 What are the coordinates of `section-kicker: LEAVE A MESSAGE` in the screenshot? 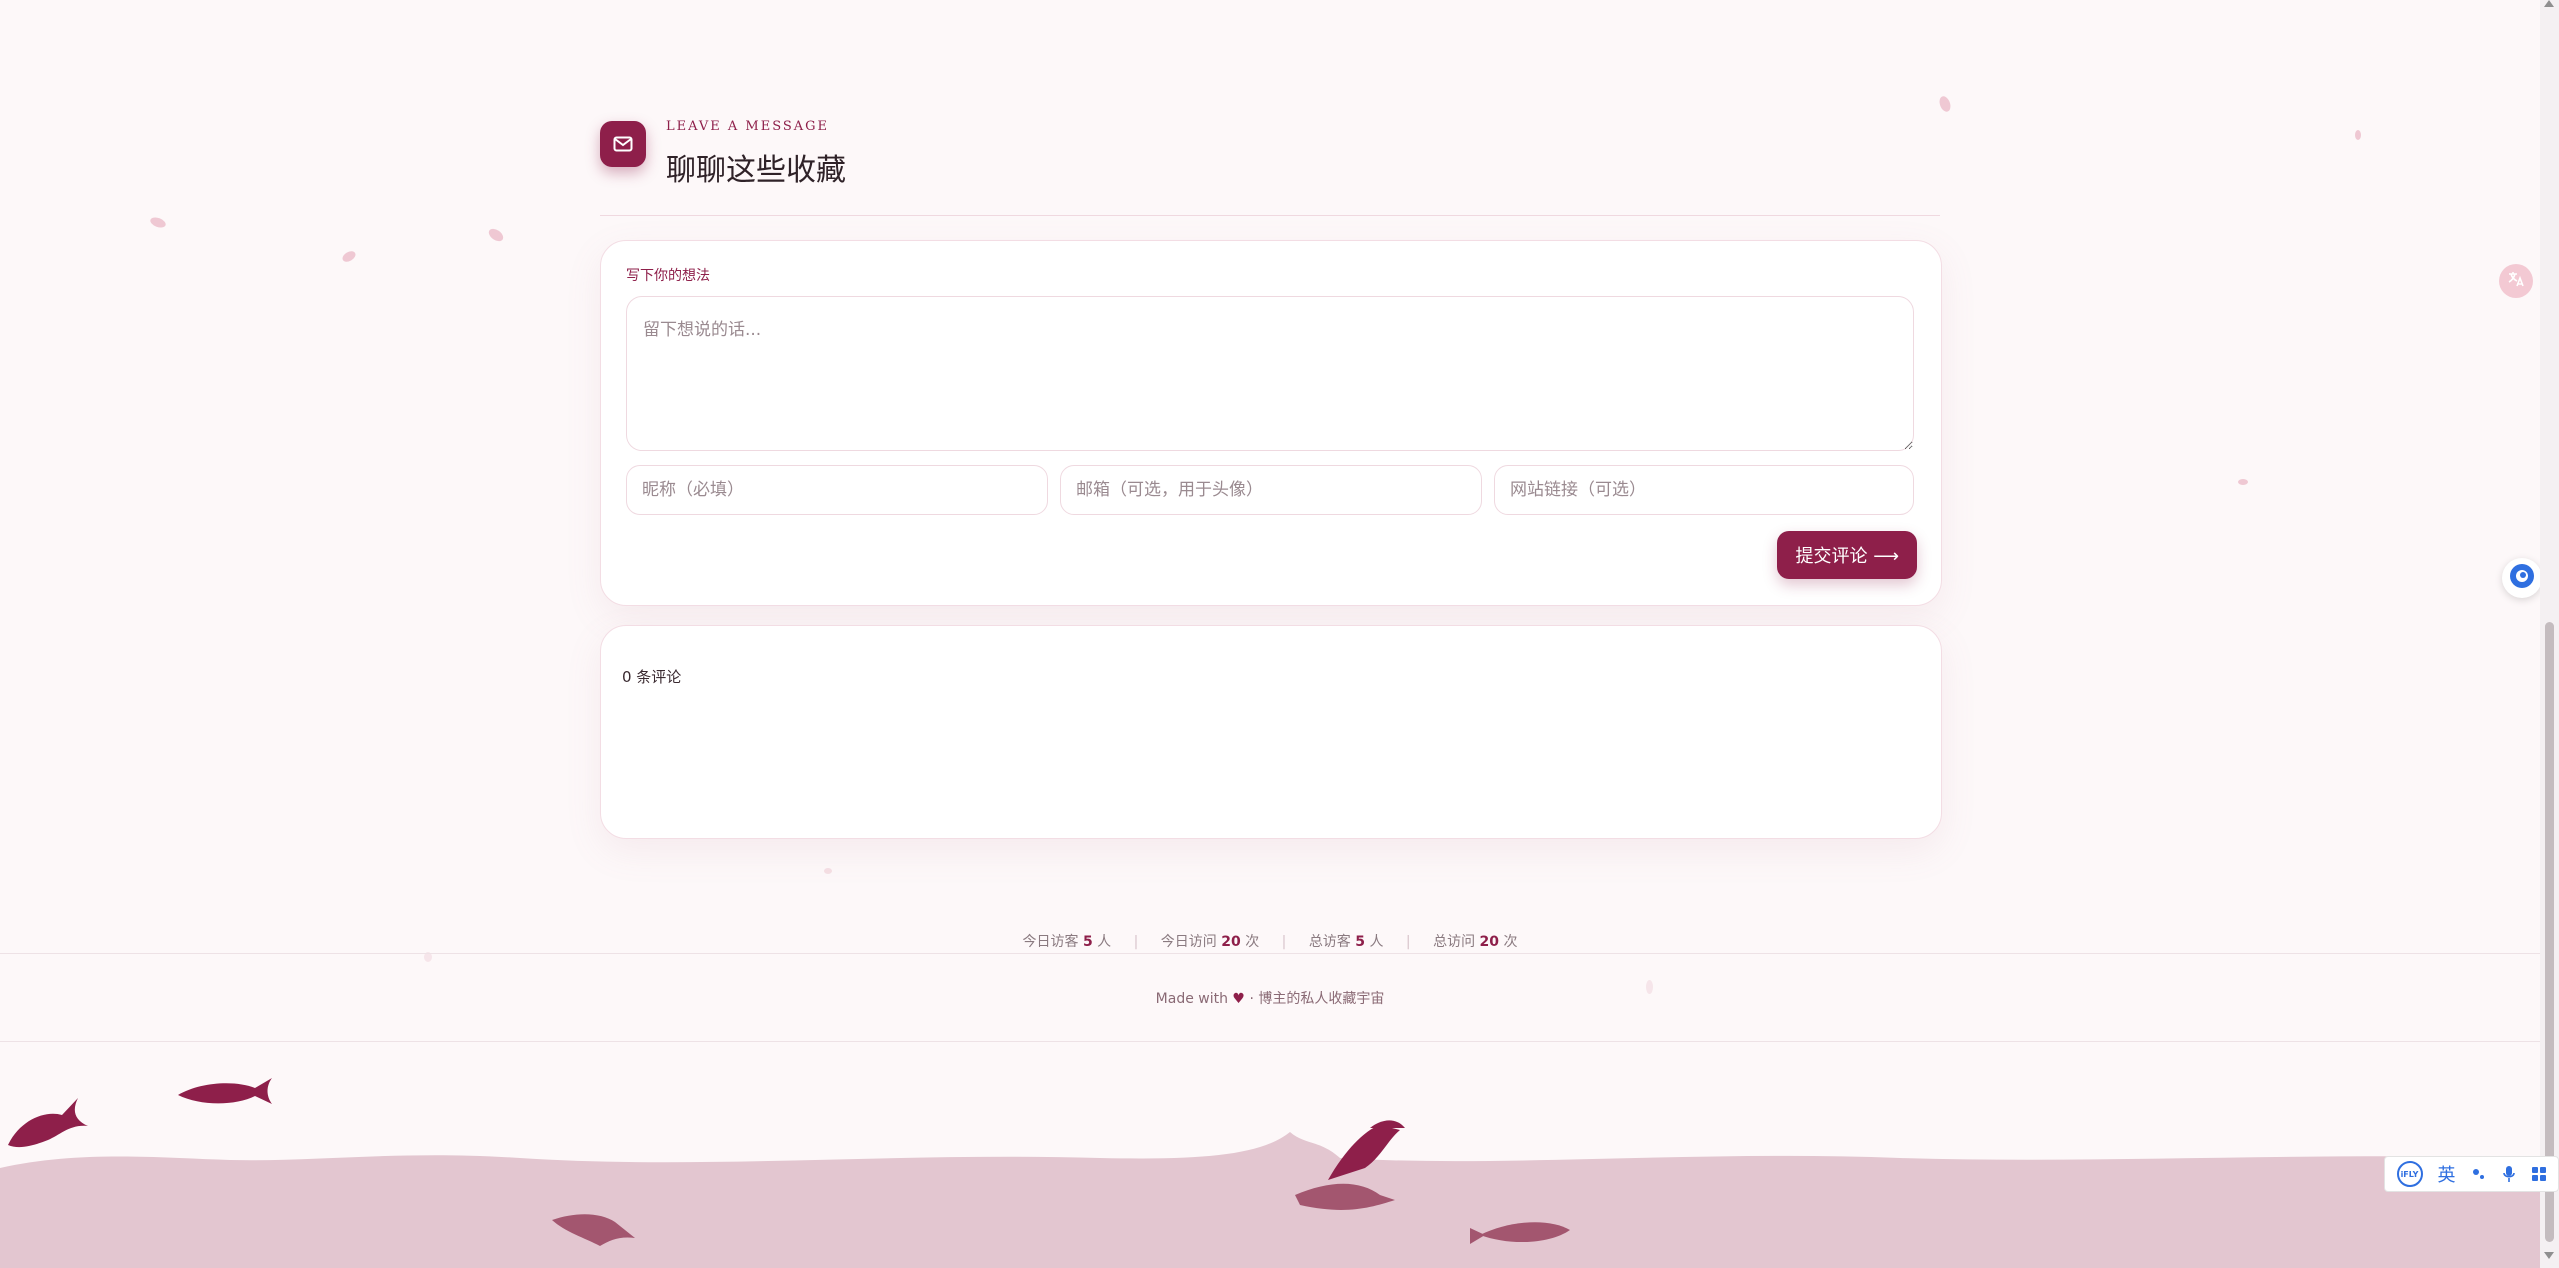 It's located at (748, 126).